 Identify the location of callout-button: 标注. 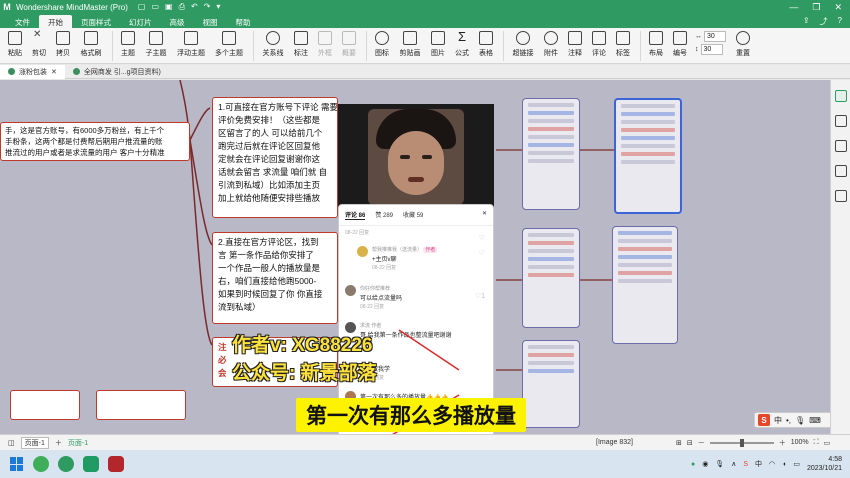
(301, 44).